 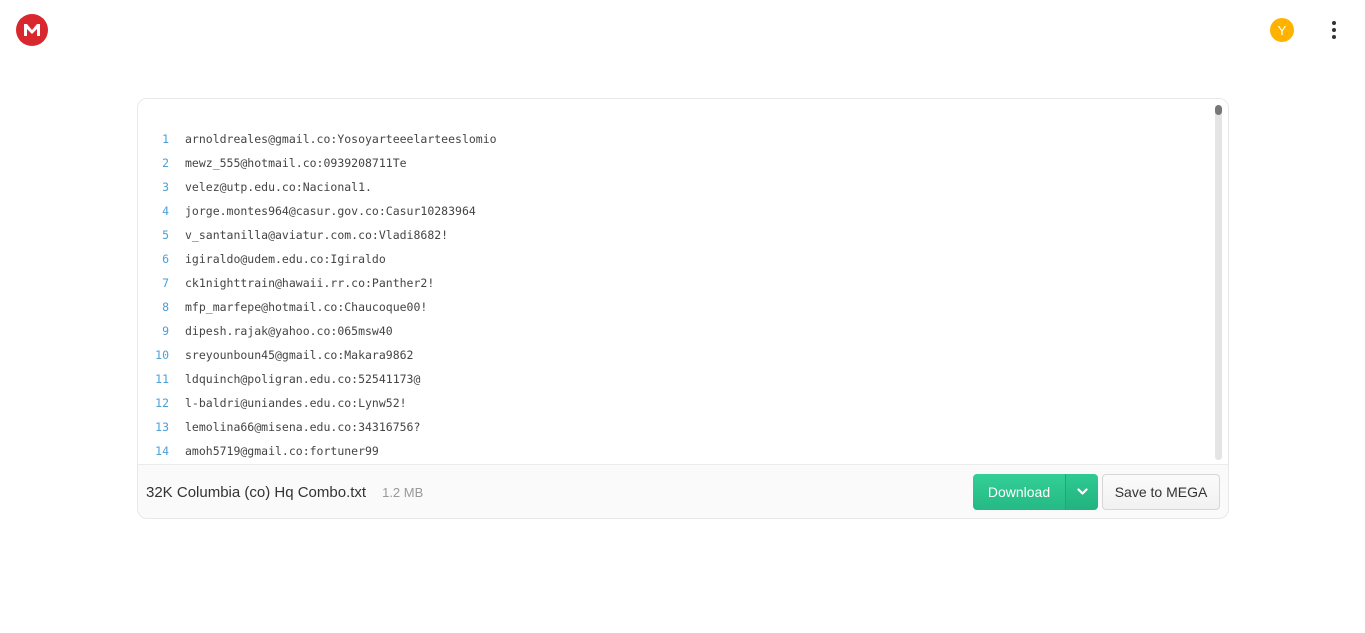 I want to click on chevron-down-icon, so click(x=1082, y=491).